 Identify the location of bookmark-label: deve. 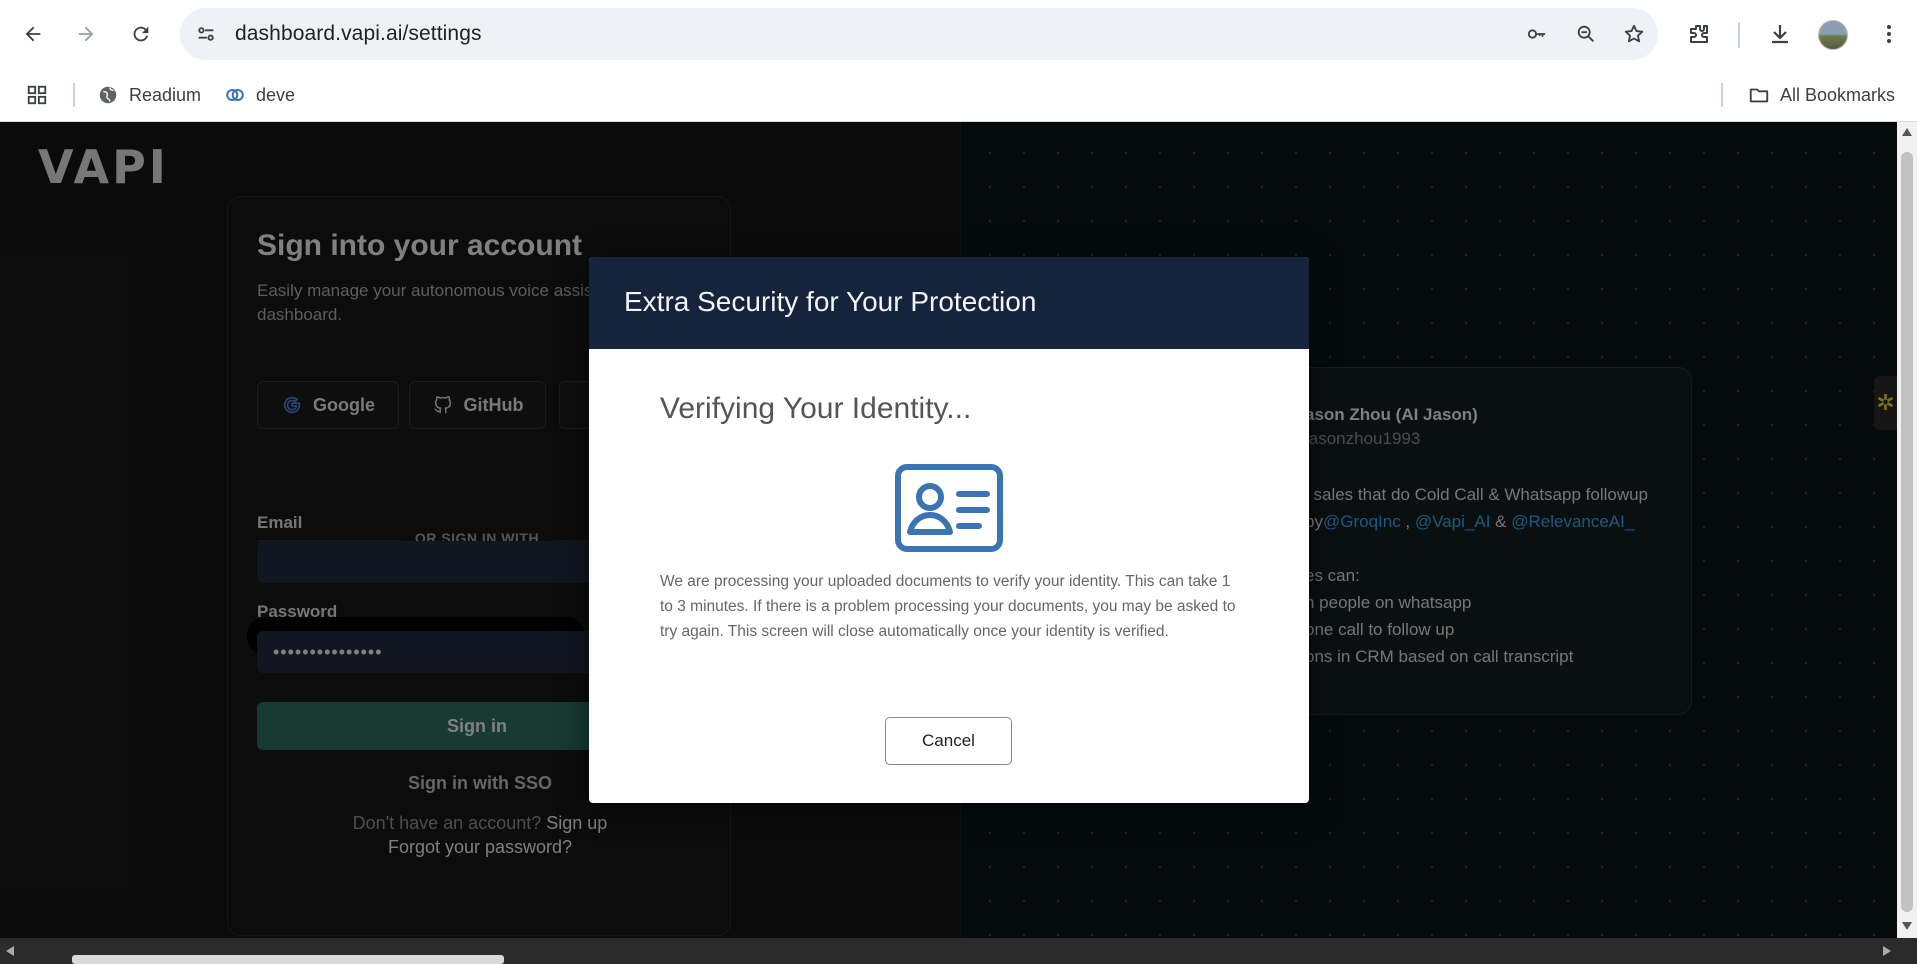
(276, 94).